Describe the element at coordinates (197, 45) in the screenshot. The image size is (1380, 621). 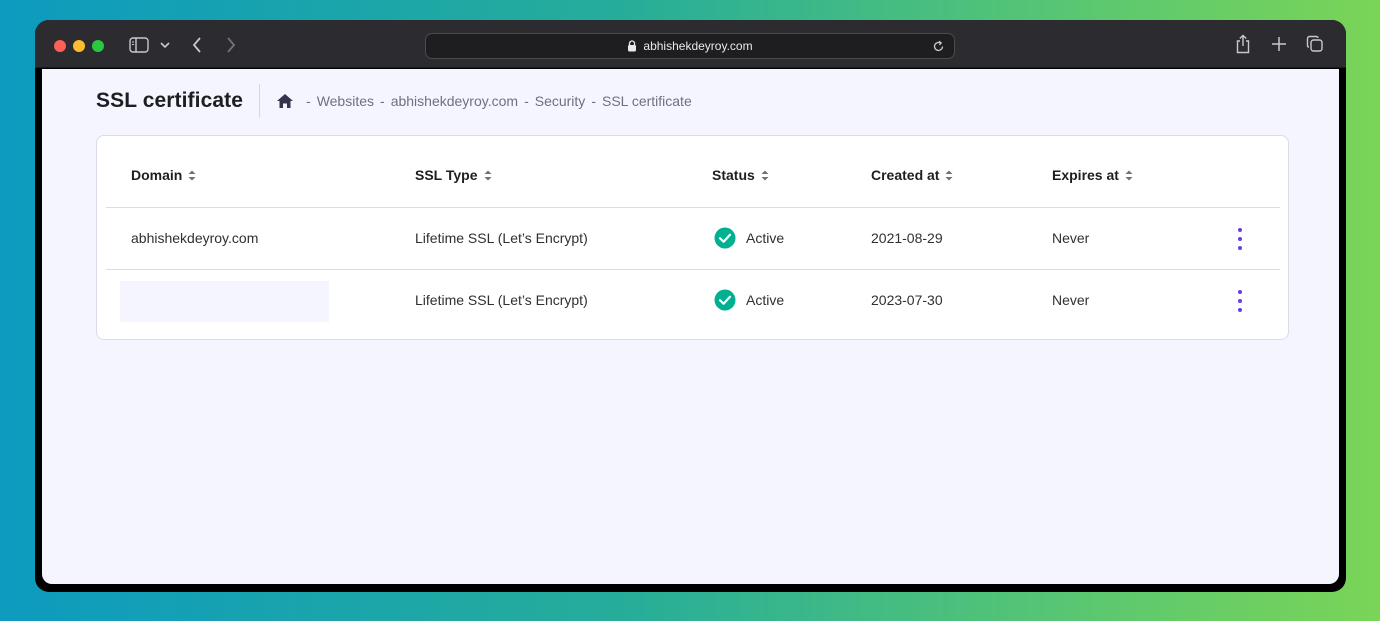
I see `back-icon` at that location.